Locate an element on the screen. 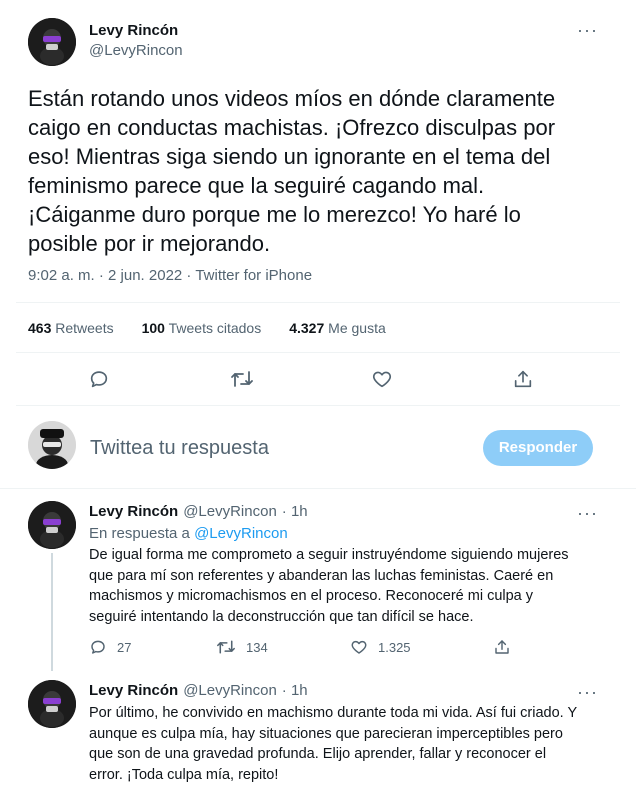  thread-line is located at coordinates (52, 612).